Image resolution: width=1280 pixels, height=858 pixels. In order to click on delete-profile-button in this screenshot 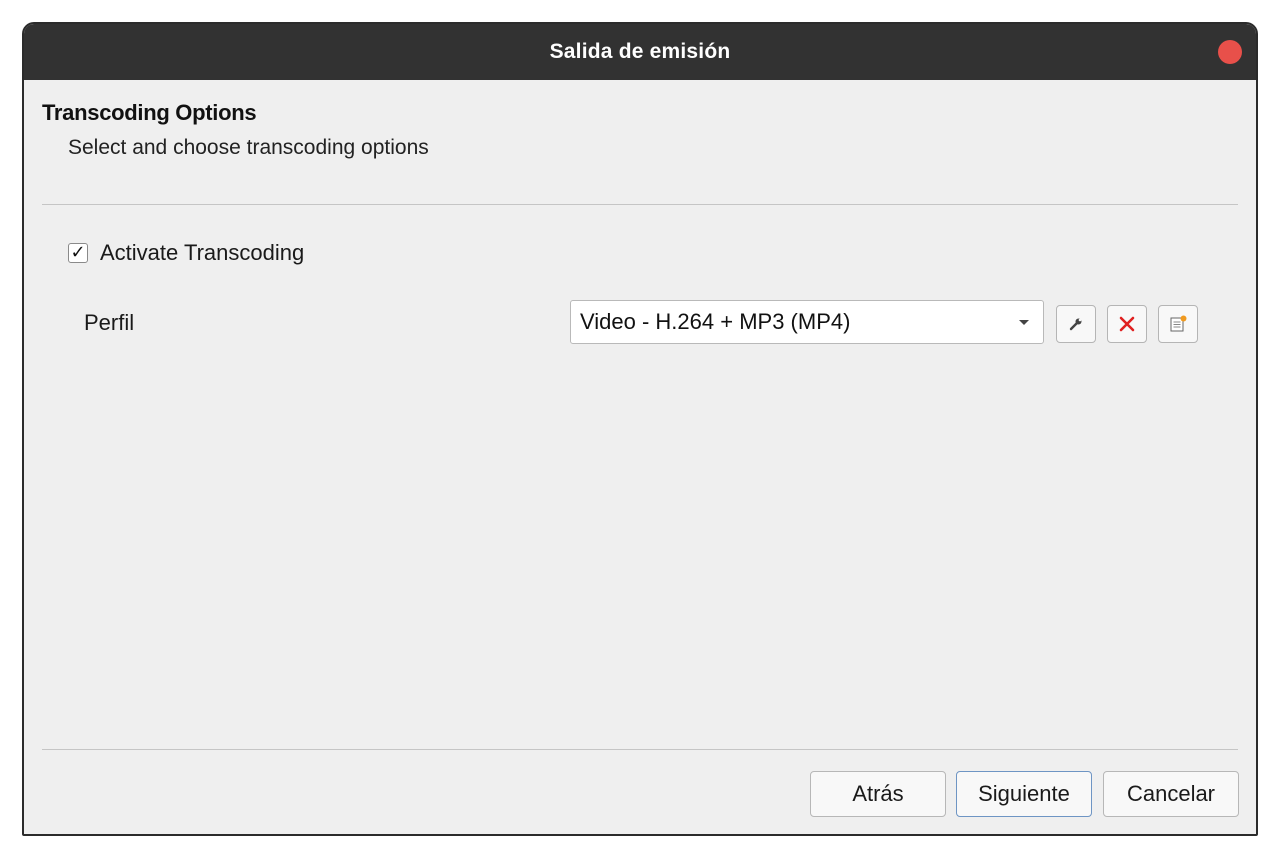, I will do `click(1127, 324)`.